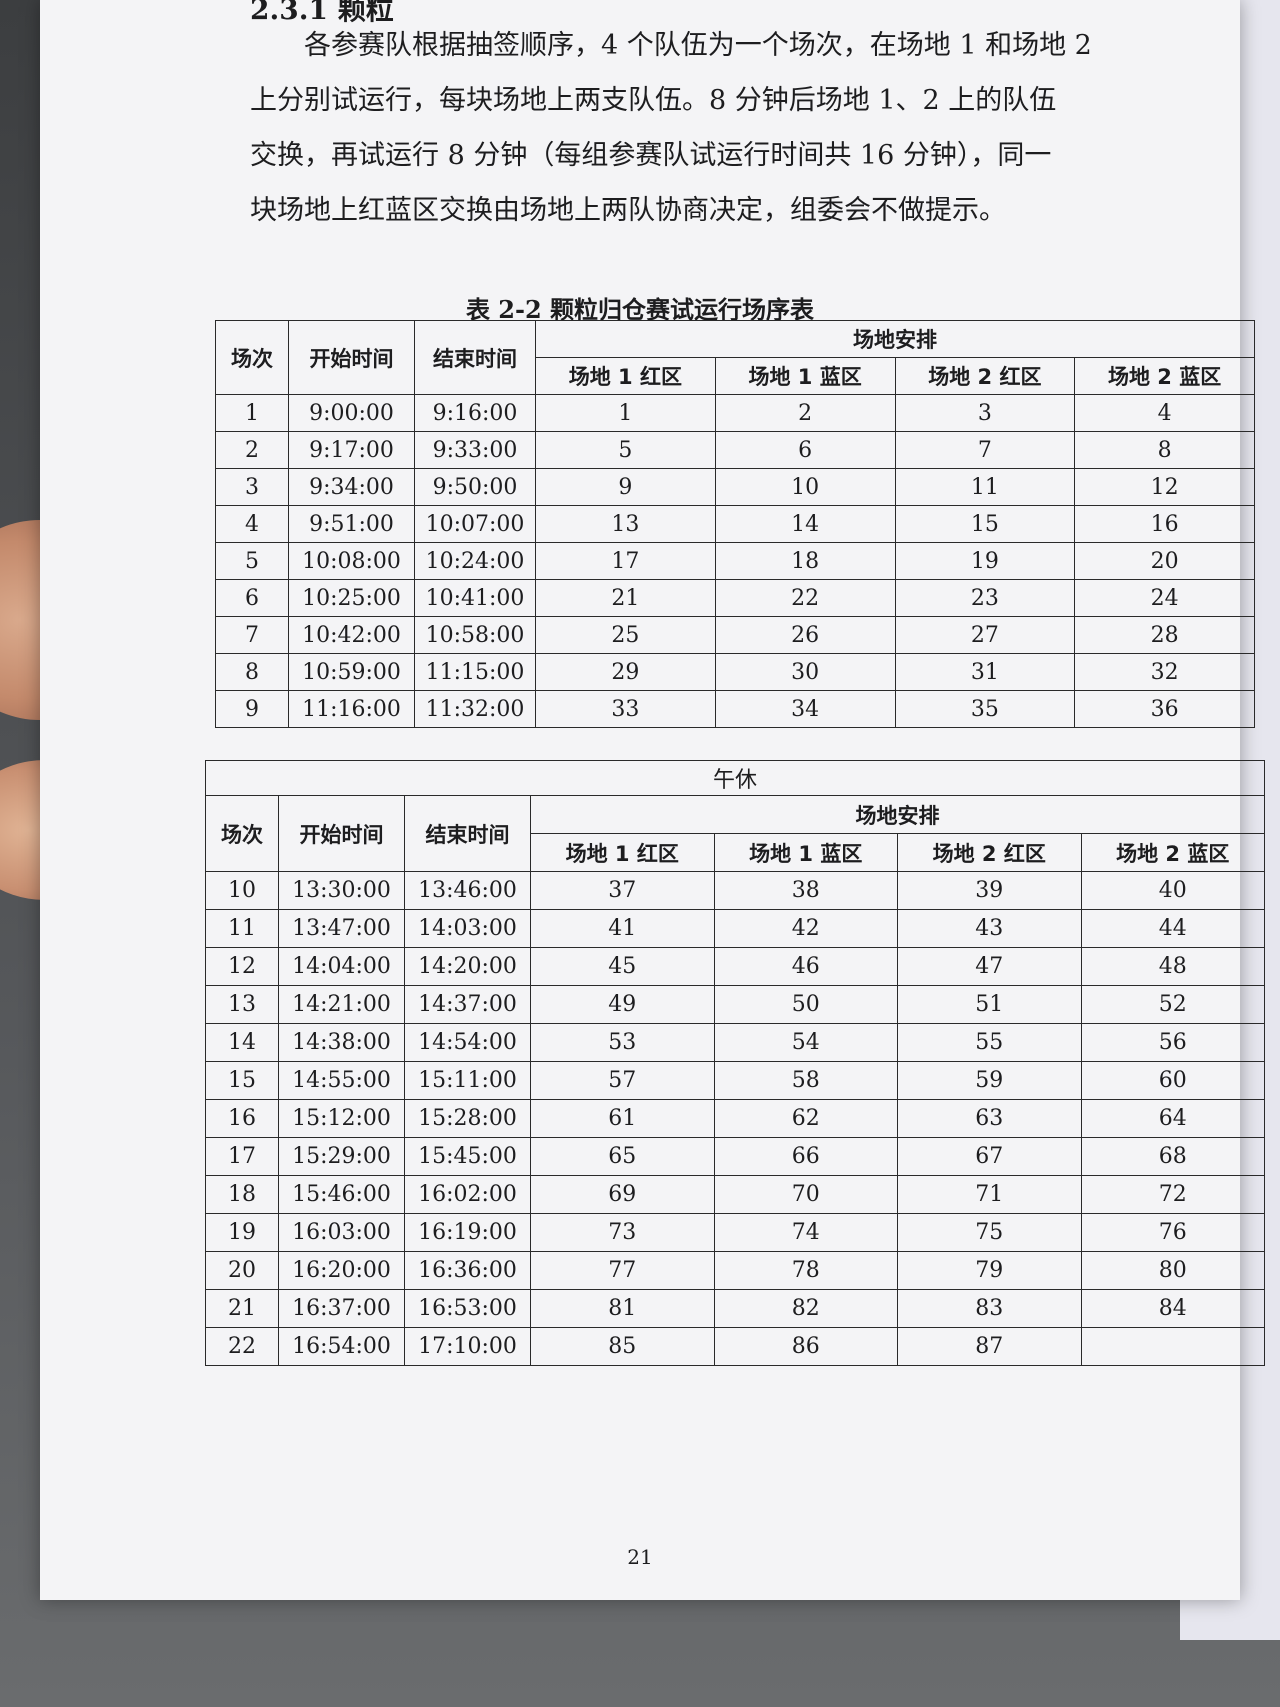  What do you see at coordinates (622, 1270) in the screenshot?
I see `table-cell: 77` at bounding box center [622, 1270].